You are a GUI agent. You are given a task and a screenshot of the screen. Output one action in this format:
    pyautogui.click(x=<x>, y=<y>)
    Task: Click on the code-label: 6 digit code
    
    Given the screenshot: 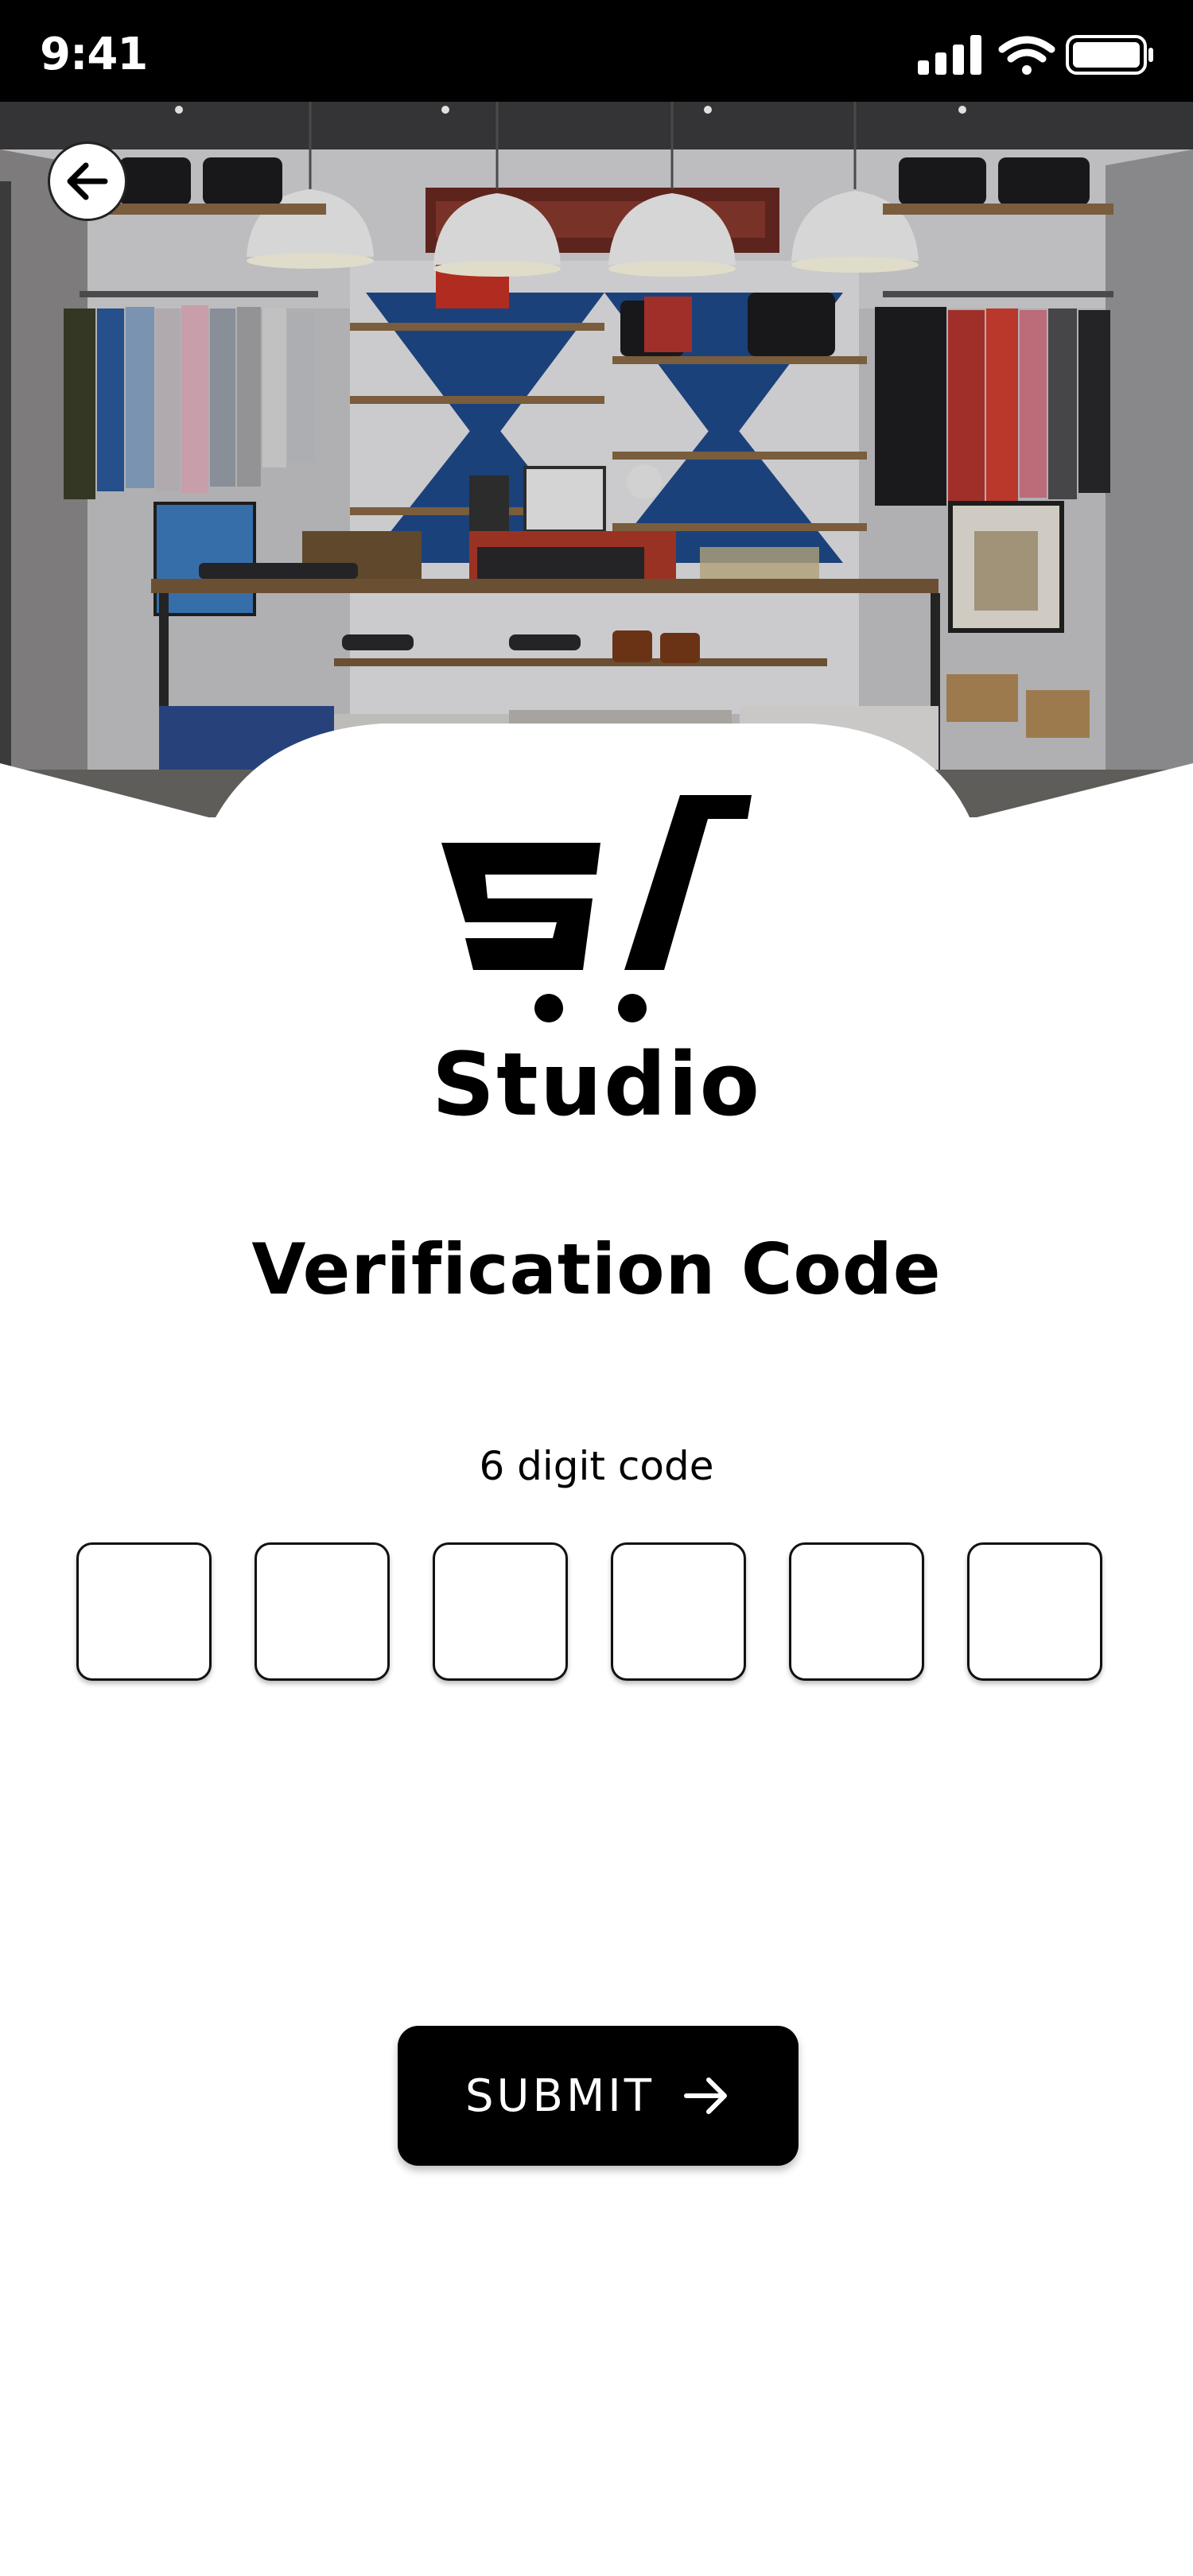 What is the action you would take?
    pyautogui.click(x=596, y=1466)
    